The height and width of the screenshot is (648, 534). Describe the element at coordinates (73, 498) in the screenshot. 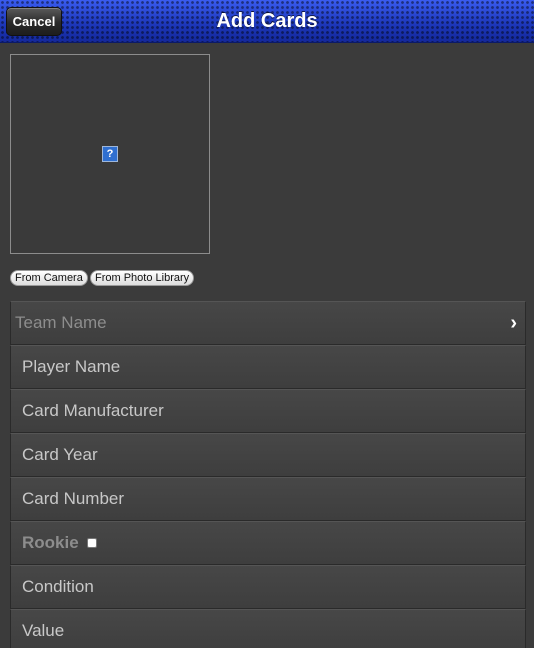

I see `card-number-placeholder: Card Number` at that location.